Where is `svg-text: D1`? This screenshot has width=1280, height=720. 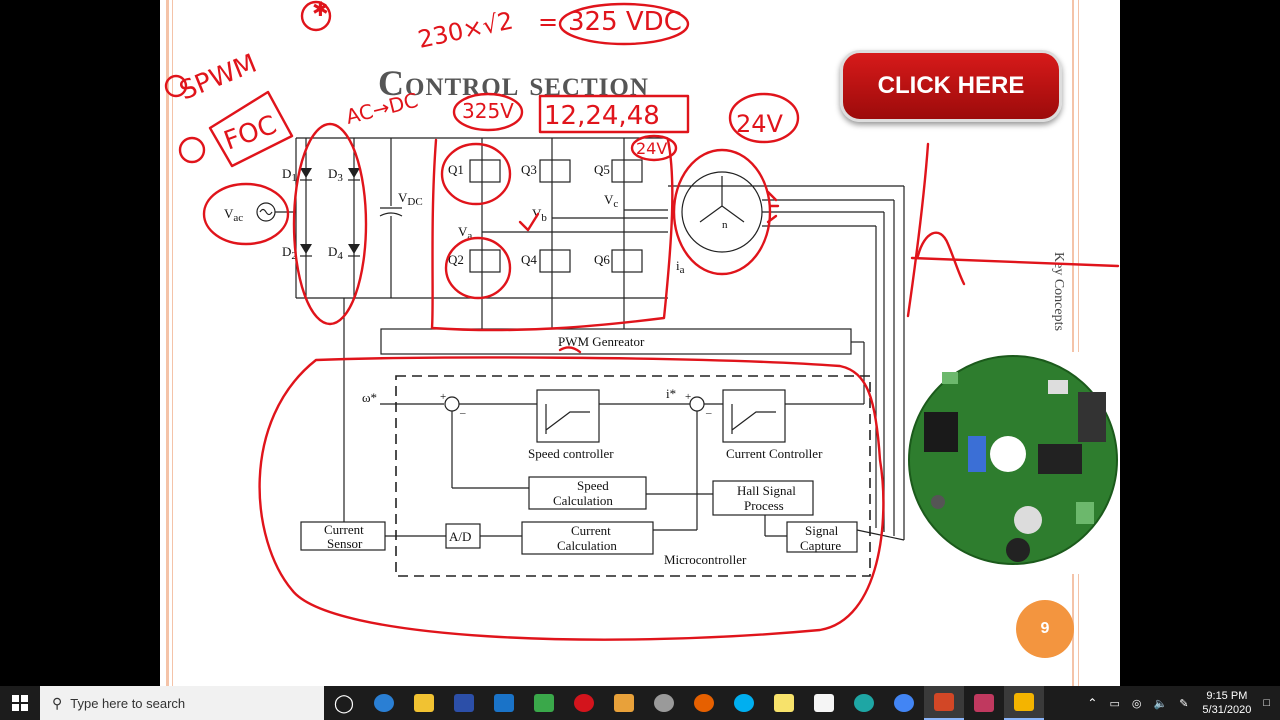
svg-text: D1 is located at coordinates (289, 175).